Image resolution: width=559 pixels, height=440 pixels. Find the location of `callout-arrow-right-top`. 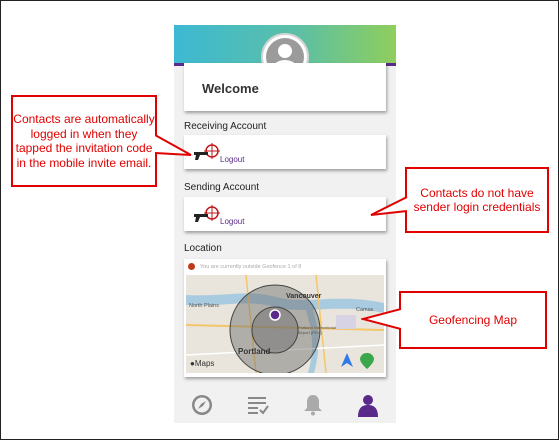

callout-arrow-right-top is located at coordinates (389, 206).